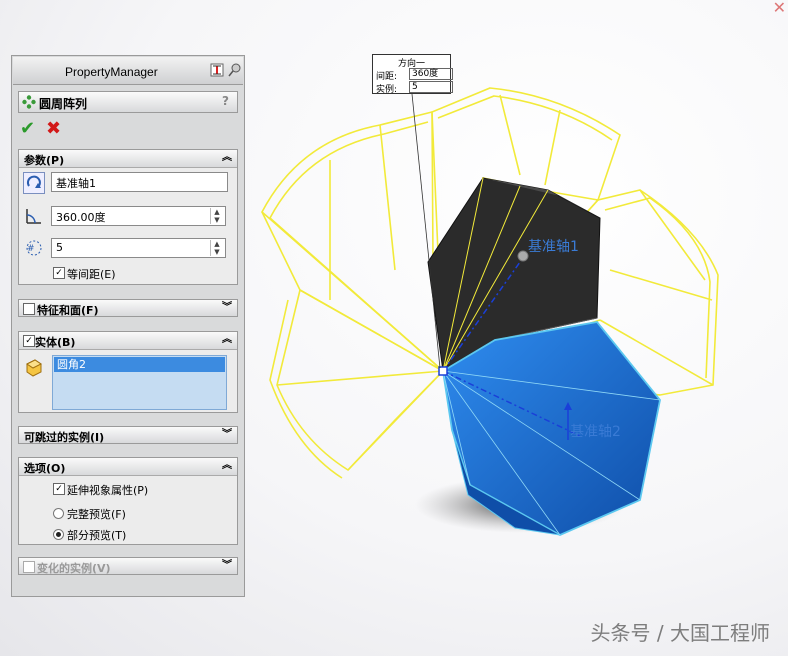 This screenshot has height=656, width=788. Describe the element at coordinates (64, 437) in the screenshot. I see `skip-instances-label: 可跳过的实例(I)` at that location.